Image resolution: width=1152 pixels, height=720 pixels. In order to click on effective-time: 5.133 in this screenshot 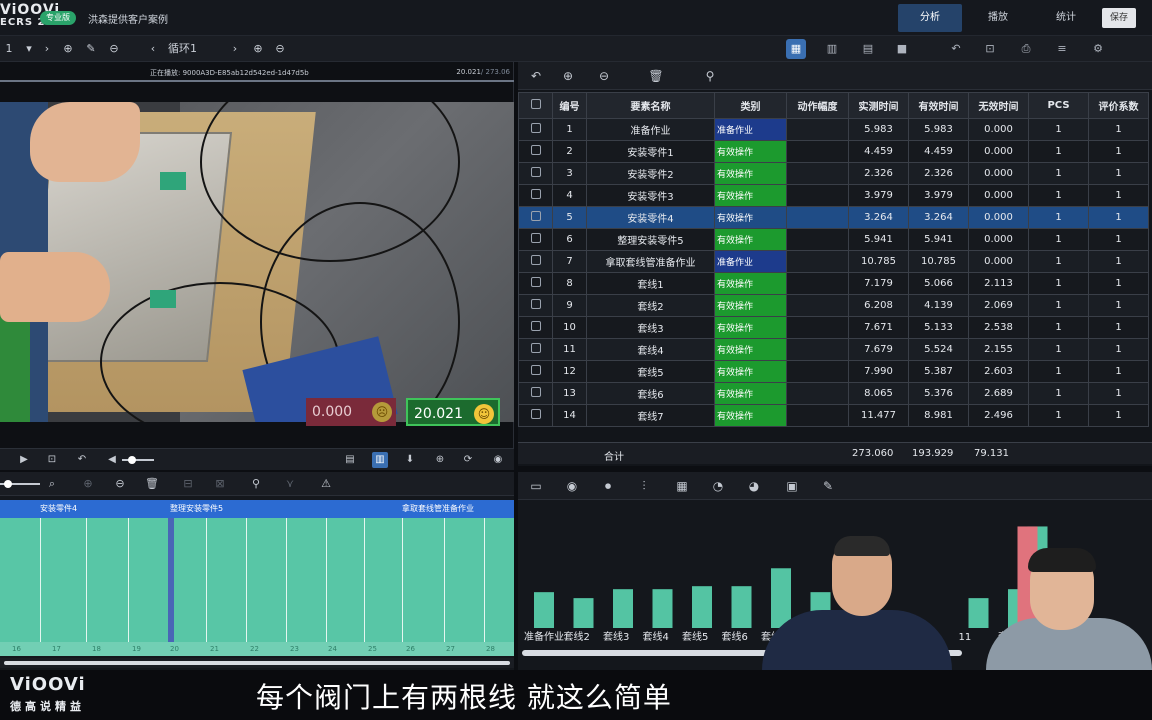, I will do `click(938, 327)`.